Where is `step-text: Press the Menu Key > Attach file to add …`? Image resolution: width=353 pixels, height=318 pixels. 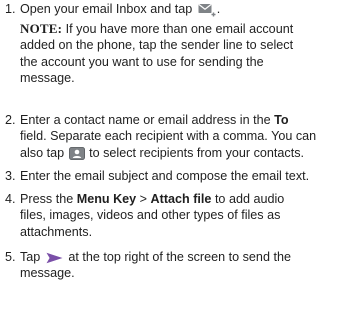
step-text: Press the Menu Key > Attach file to add … is located at coordinates (185, 215).